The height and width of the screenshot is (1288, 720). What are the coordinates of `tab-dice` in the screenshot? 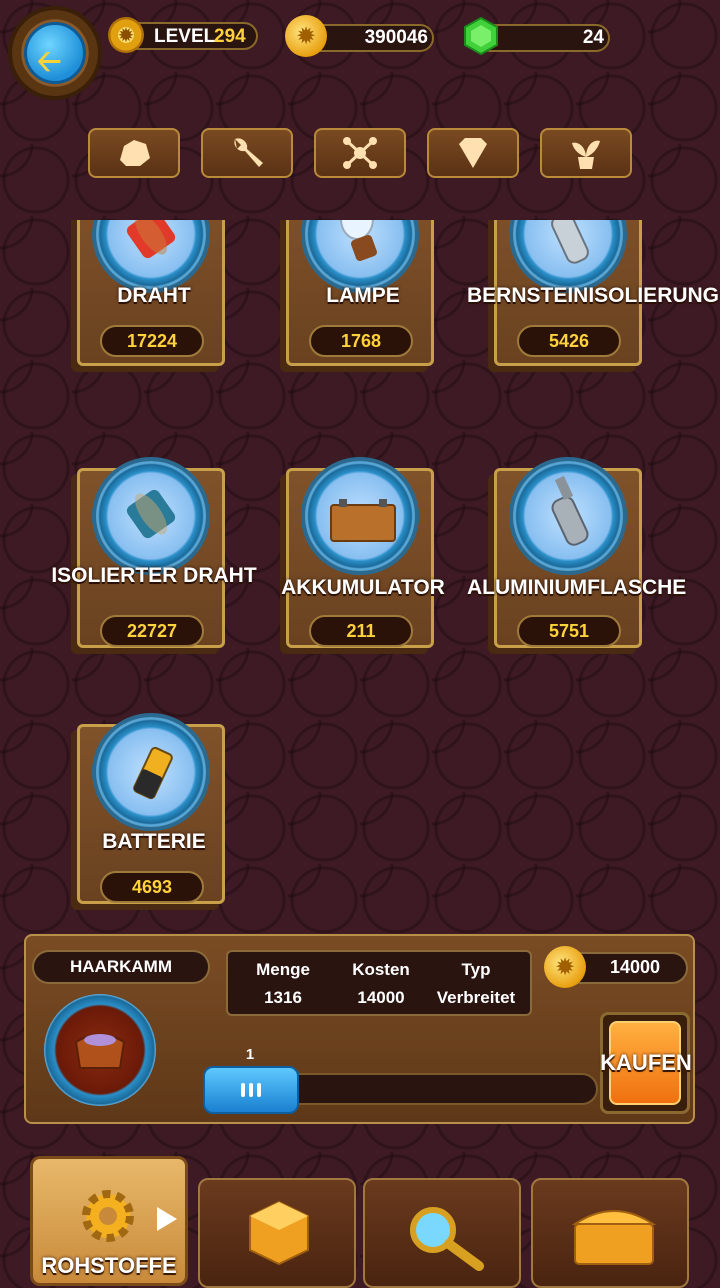 It's located at (277, 1233).